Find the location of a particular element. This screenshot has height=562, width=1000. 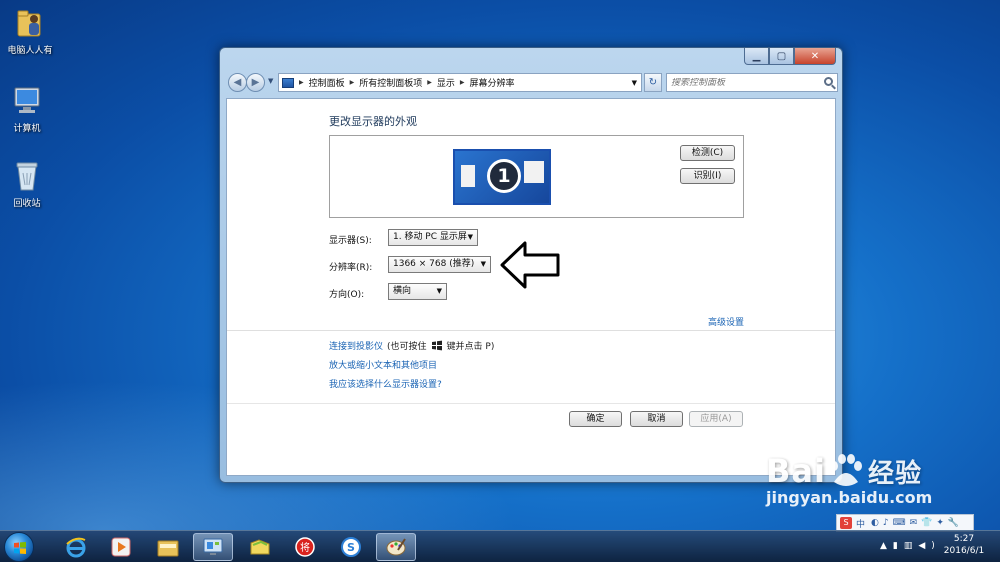

monitor-number-badge: 1 is located at coordinates (504, 176).